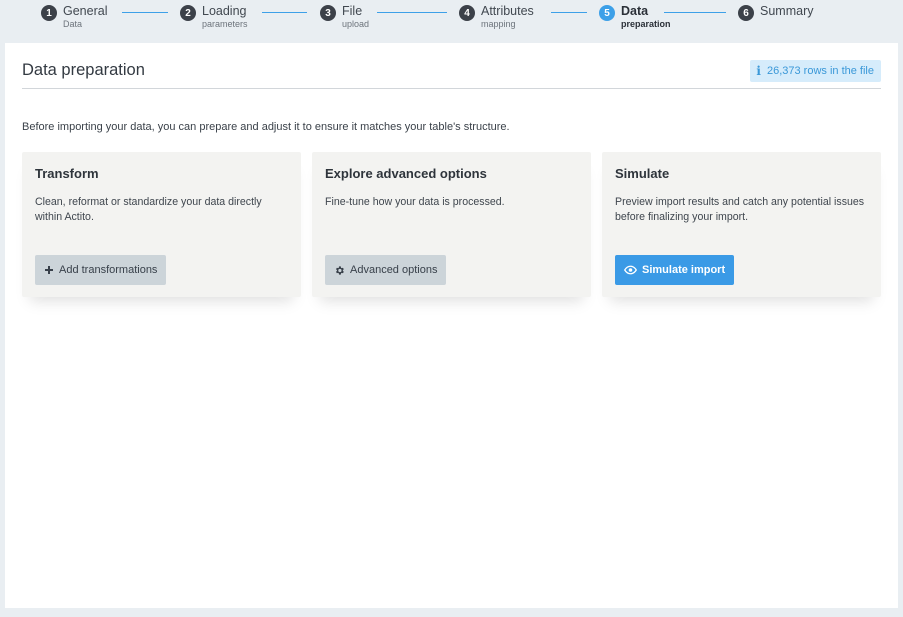  What do you see at coordinates (642, 173) in the screenshot?
I see `card-title: Simulate` at bounding box center [642, 173].